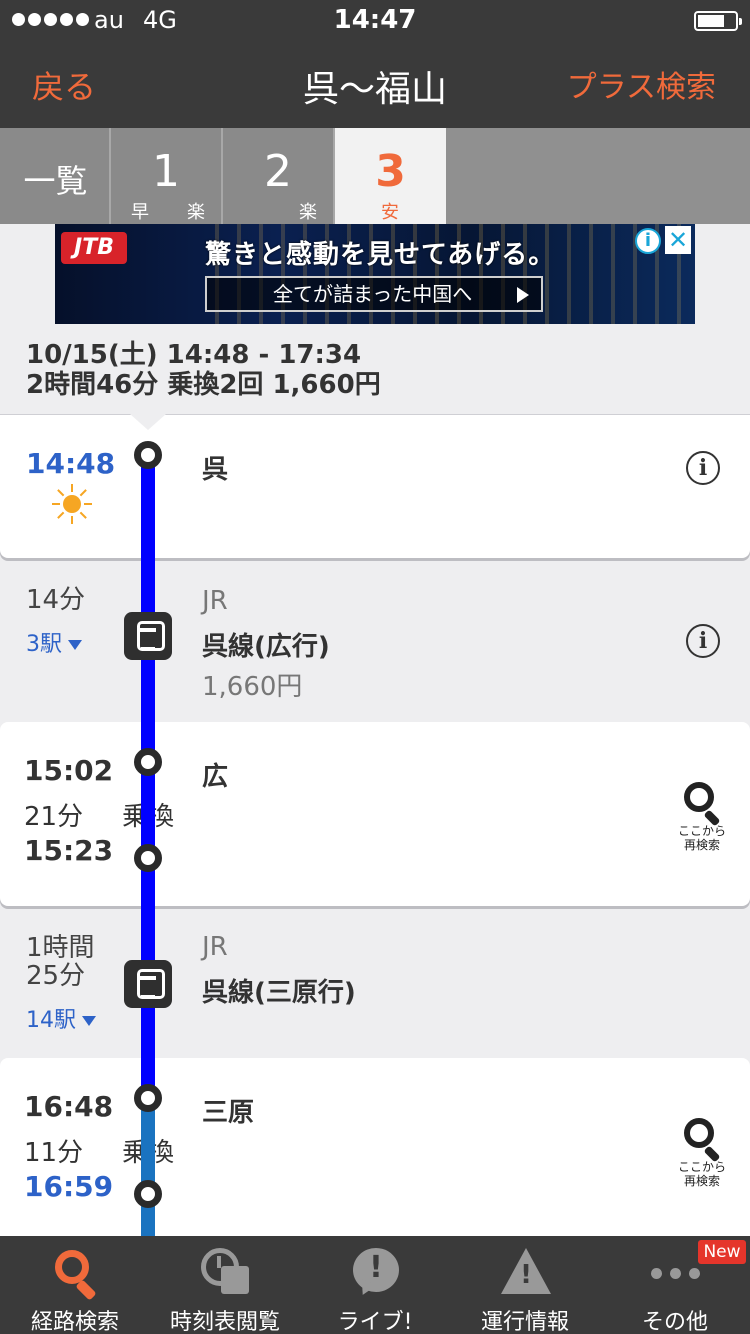 Image resolution: width=750 pixels, height=1334 pixels. I want to click on tab-timetable: 時刻表閲覧, so click(225, 1285).